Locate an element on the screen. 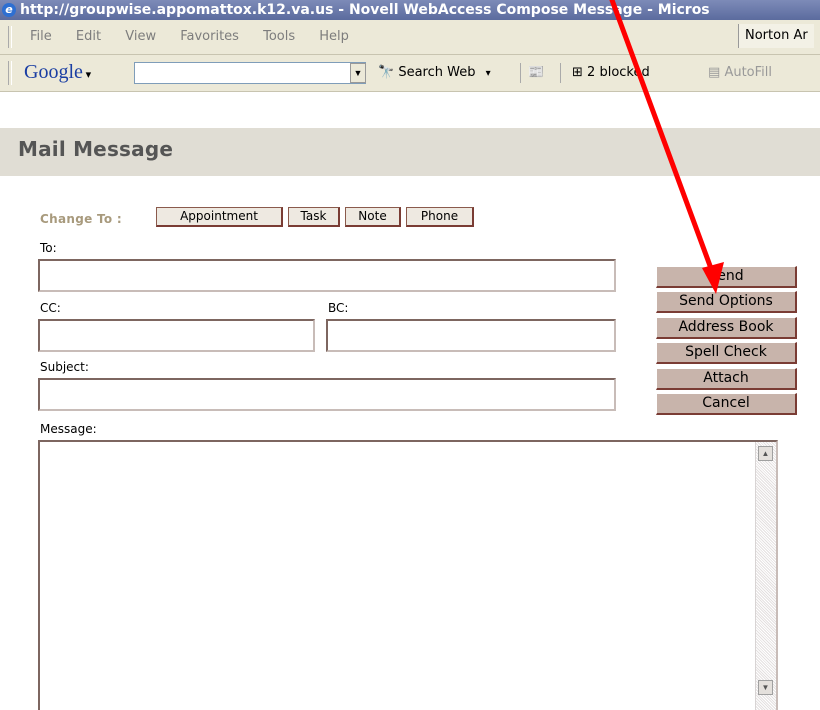  autofill-button: ▤ AutoFill is located at coordinates (740, 72).